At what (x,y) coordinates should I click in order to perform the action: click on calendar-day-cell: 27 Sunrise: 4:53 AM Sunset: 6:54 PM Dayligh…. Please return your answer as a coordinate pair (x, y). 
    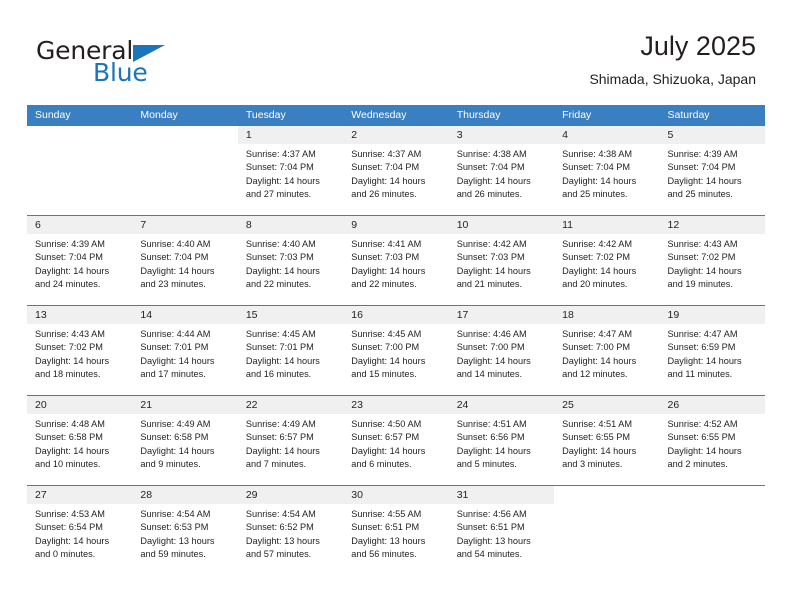
    Looking at the image, I should click on (80, 530).